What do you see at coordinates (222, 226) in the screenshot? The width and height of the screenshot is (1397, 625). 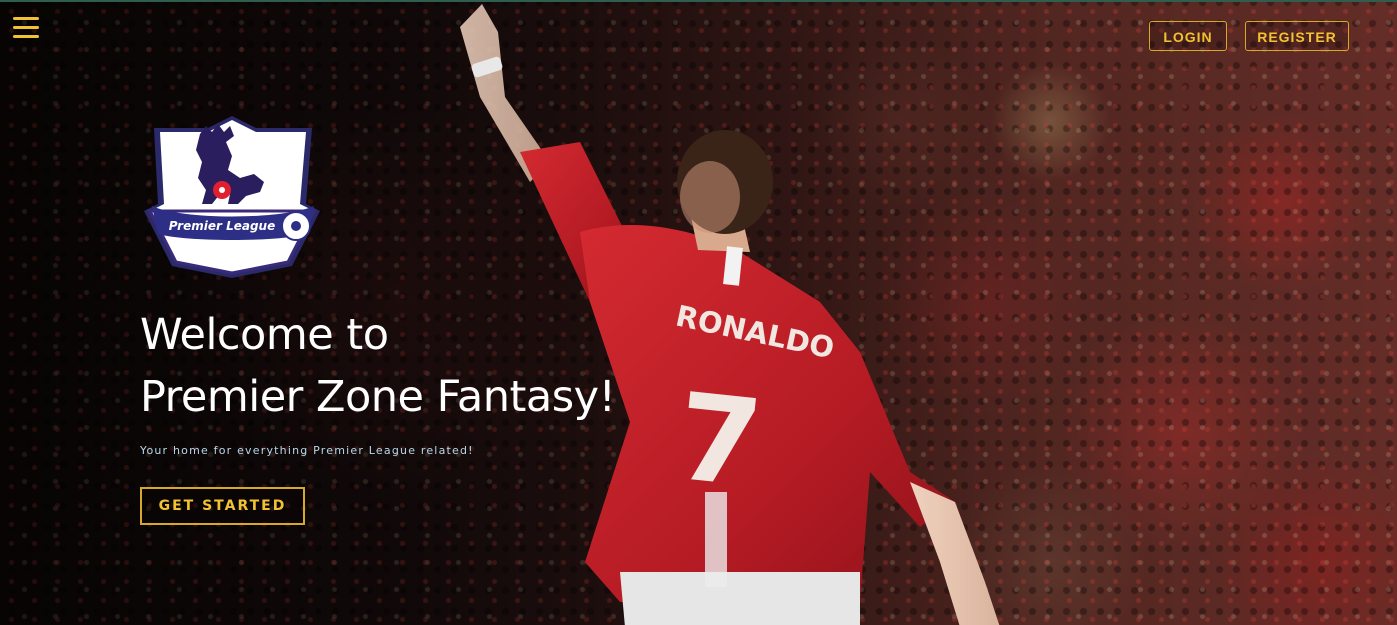 I see `logo-text: Premier League` at bounding box center [222, 226].